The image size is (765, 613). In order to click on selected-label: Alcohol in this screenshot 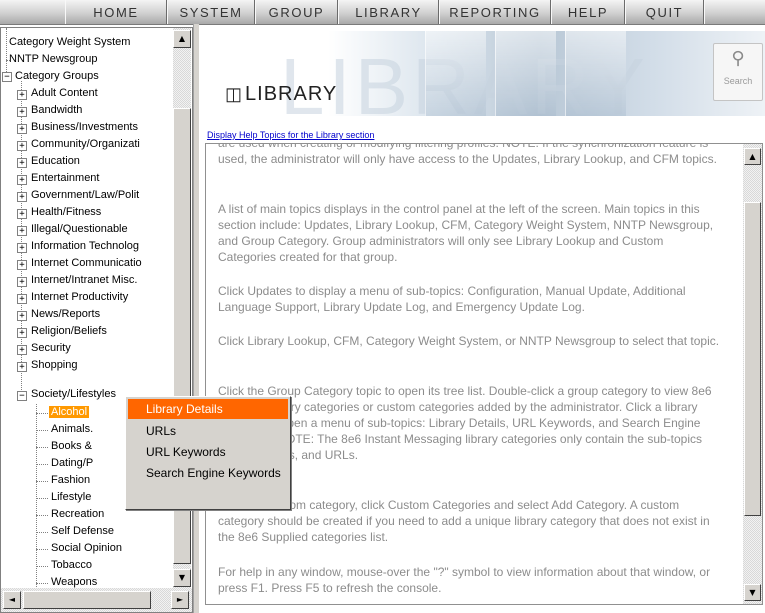, I will do `click(69, 412)`.